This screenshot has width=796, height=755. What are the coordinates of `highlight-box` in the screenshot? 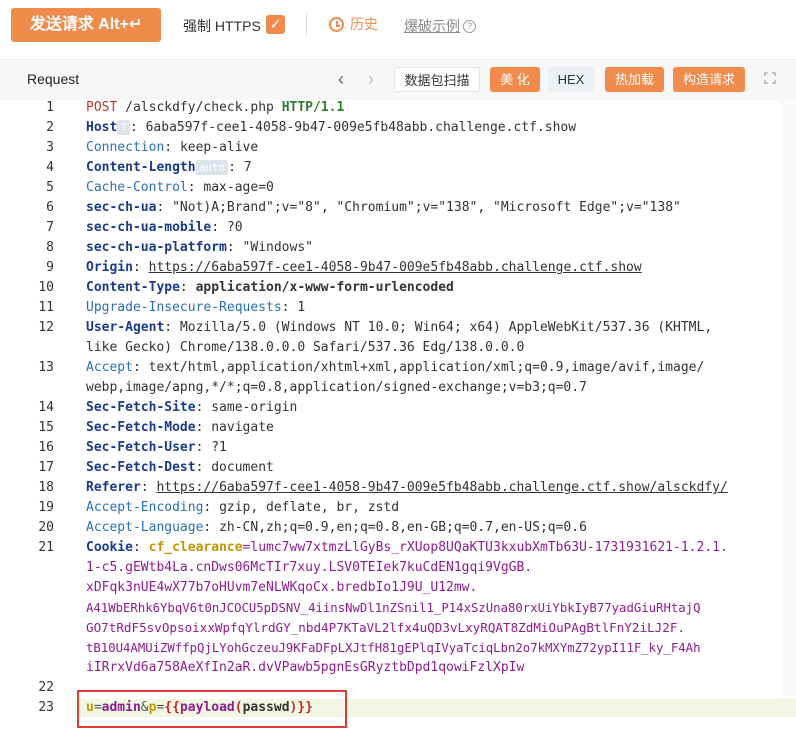 It's located at (212, 709).